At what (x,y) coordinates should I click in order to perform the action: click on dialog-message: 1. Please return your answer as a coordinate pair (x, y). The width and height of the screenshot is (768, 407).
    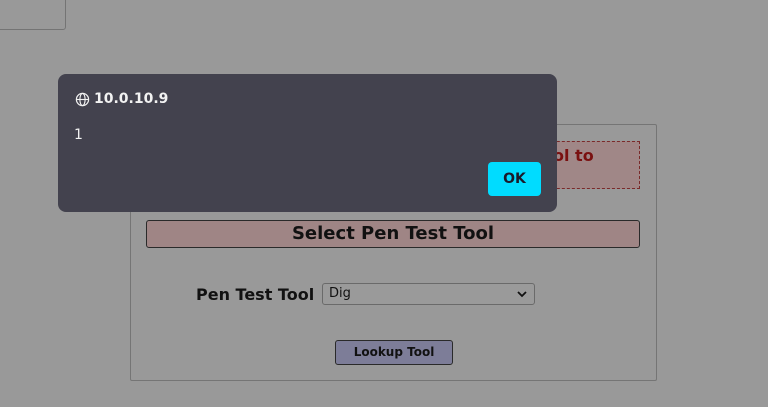
    Looking at the image, I should click on (78, 135).